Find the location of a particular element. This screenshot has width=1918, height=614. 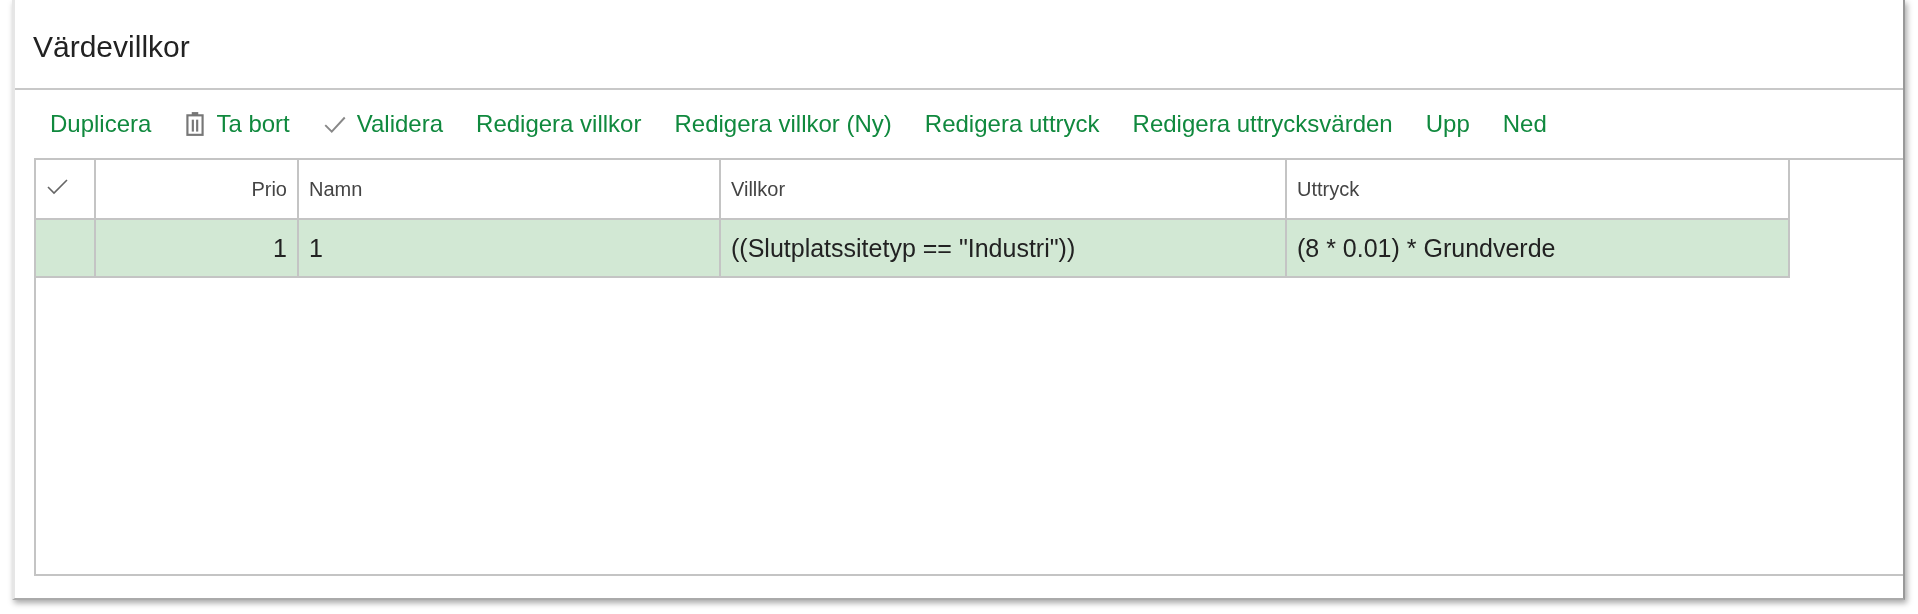

table-row: 1 1 ((Slutplatssitetyp == "Industri")) (8 * 0.01) * Grundverde is located at coordinates (912, 248).